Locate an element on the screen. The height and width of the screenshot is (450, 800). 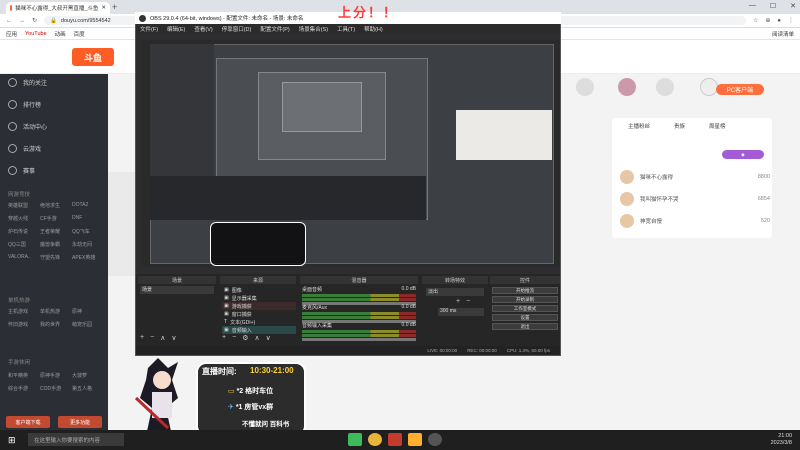
menu-docks: 停靠窗口(D) is located at coordinates (237, 29).